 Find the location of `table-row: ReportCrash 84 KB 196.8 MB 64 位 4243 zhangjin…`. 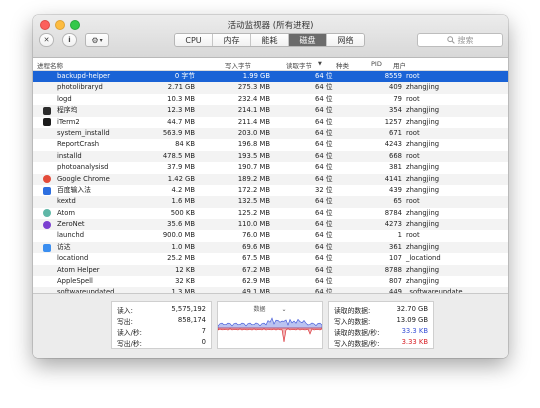

table-row: ReportCrash 84 KB 196.8 MB 64 位 4243 zhangjin… is located at coordinates (270, 144).